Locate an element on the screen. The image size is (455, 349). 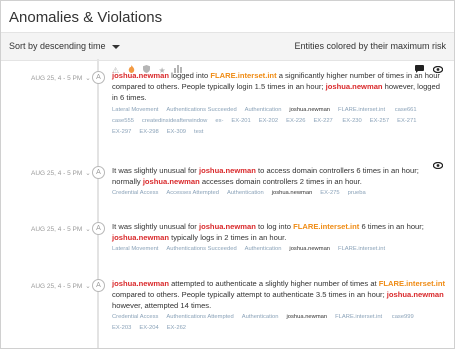
tag: EX-275 is located at coordinates (329, 193).